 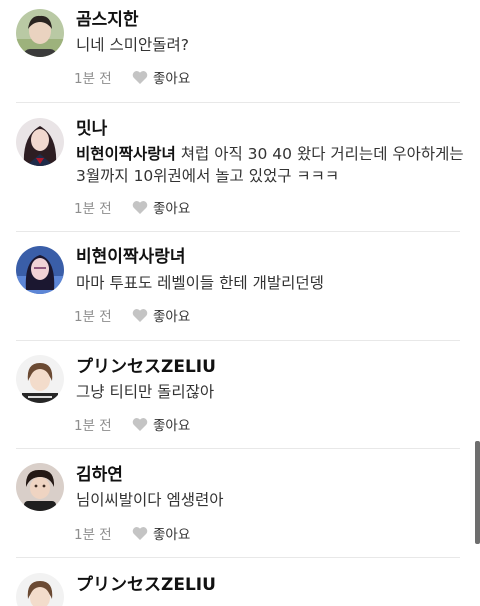 What do you see at coordinates (477, 492) in the screenshot?
I see `scrollbar-thumb` at bounding box center [477, 492].